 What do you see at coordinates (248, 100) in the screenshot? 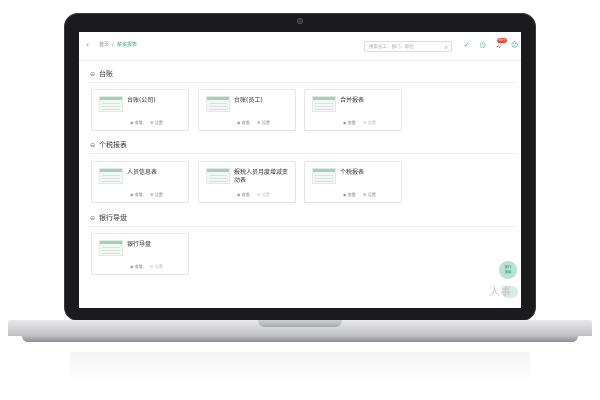
I see `card-title: 台账(员工)` at bounding box center [248, 100].